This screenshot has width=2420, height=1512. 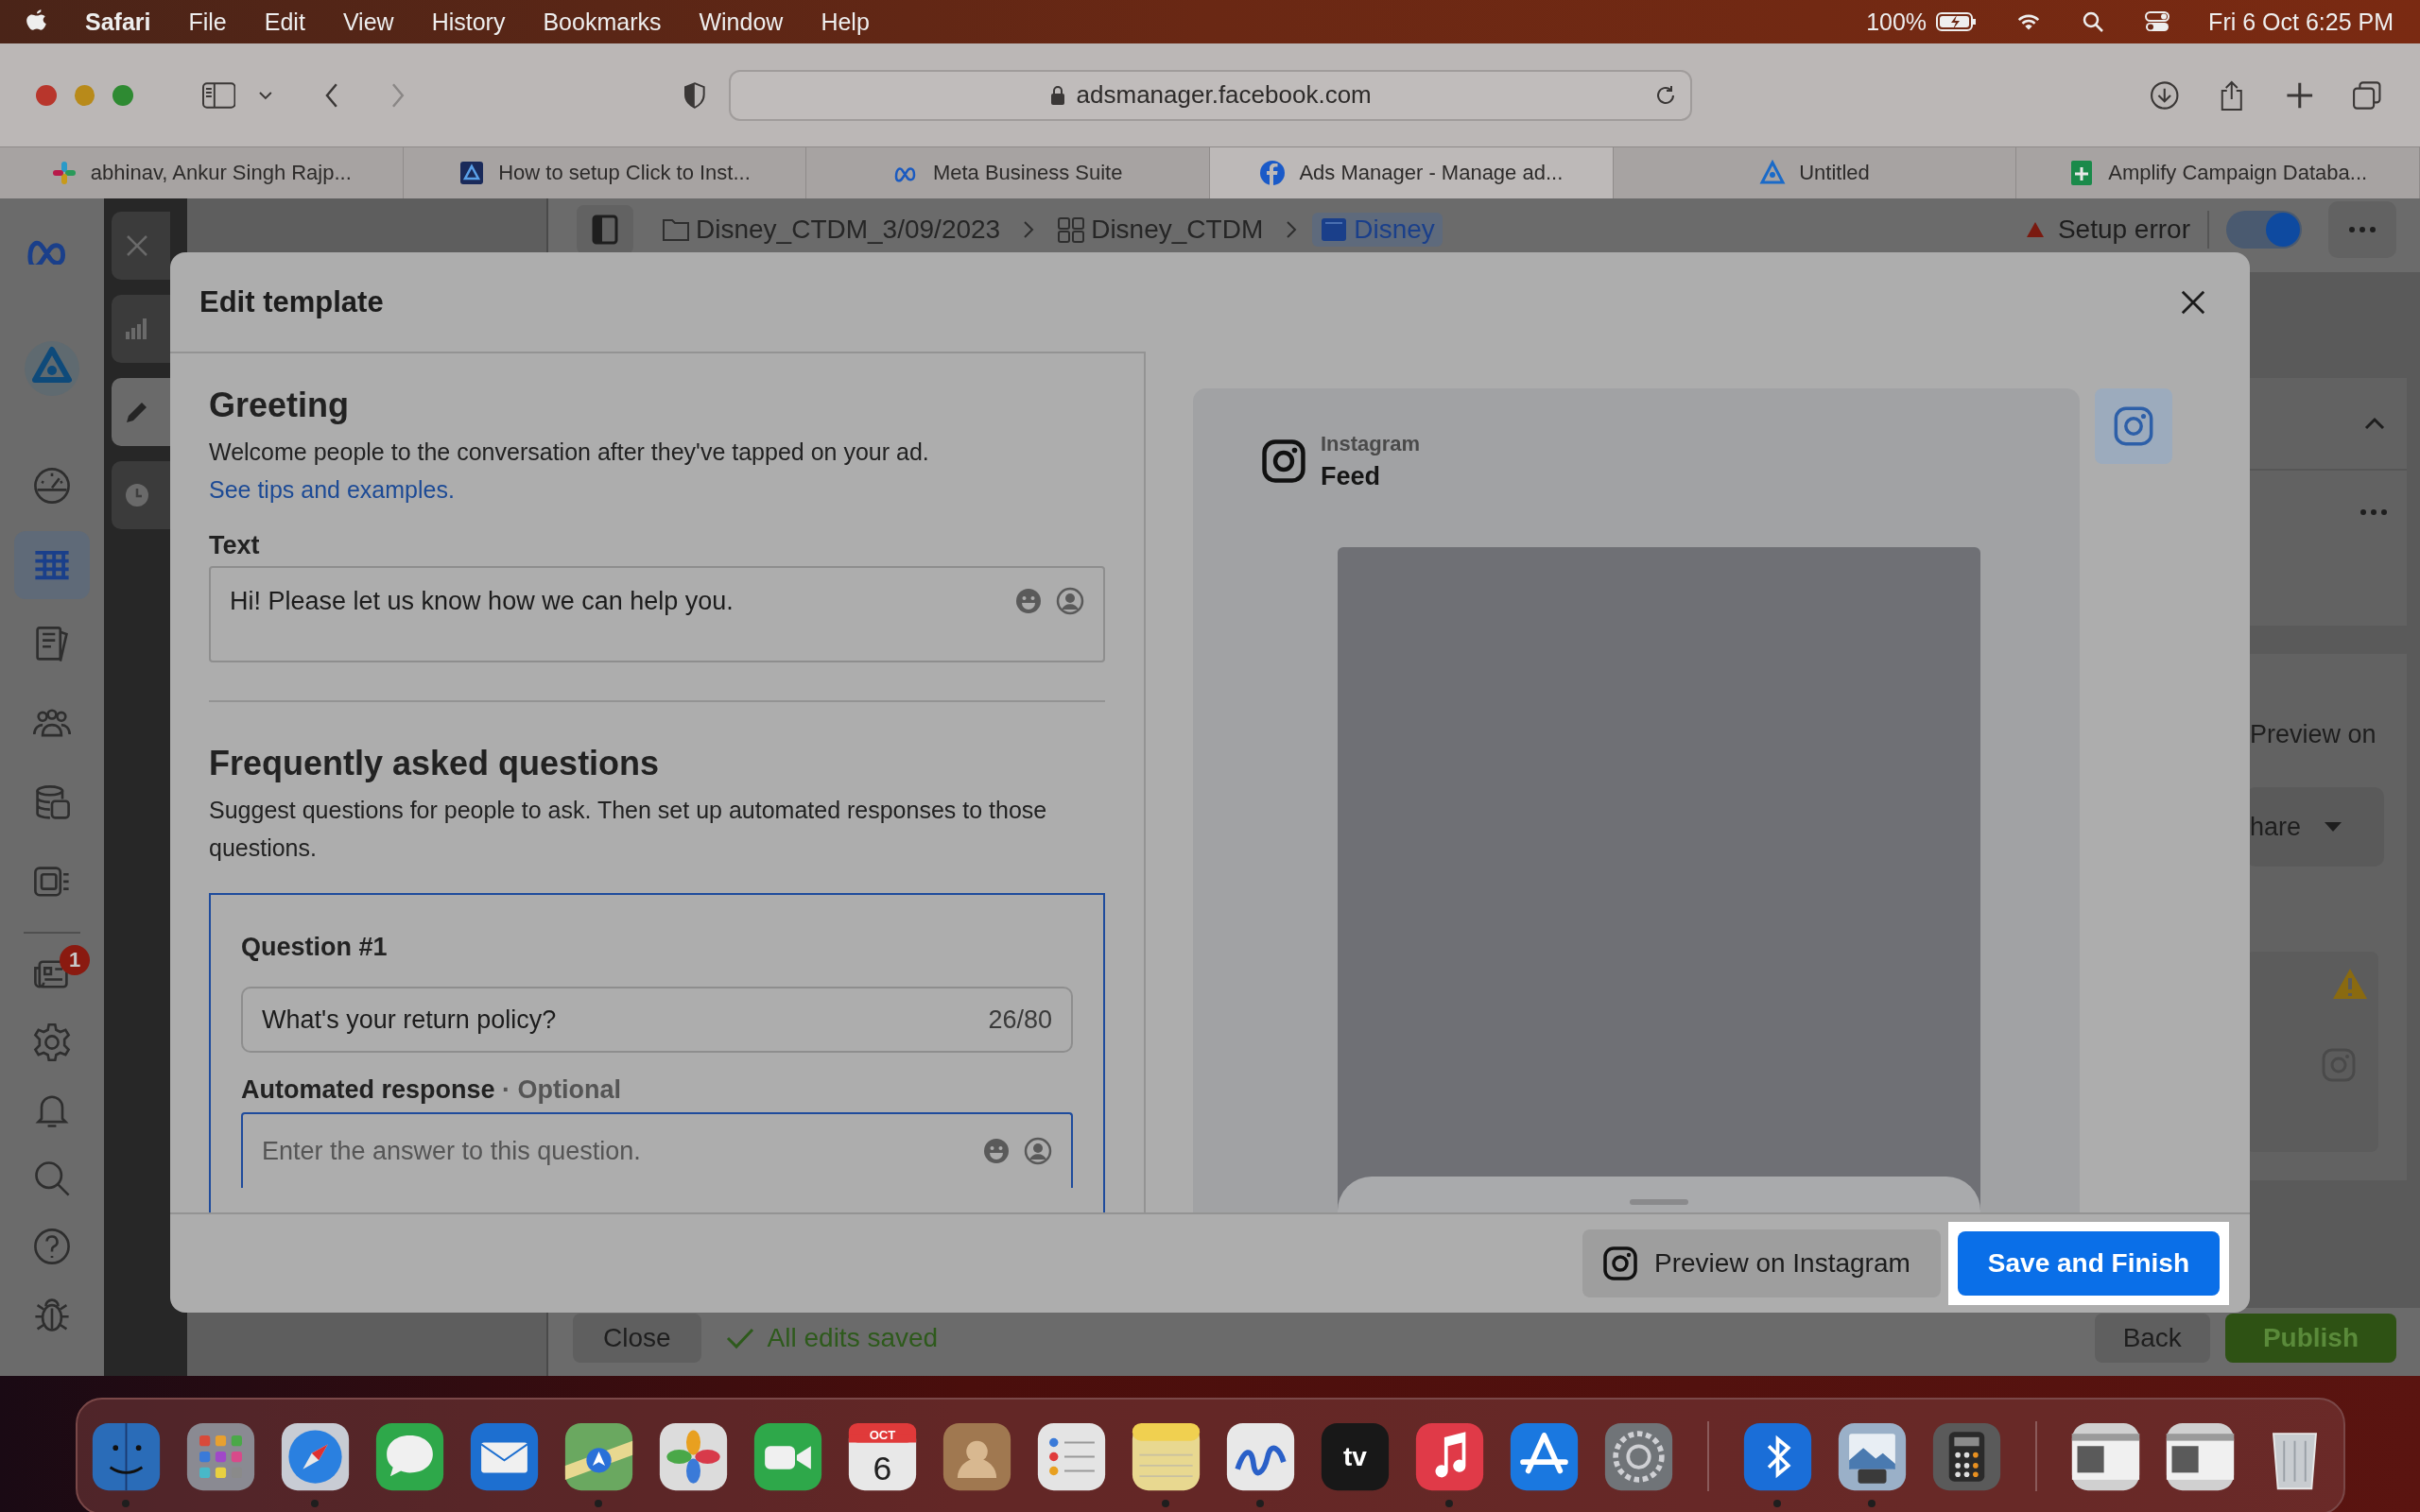 I want to click on settings-icon, so click(x=52, y=1042).